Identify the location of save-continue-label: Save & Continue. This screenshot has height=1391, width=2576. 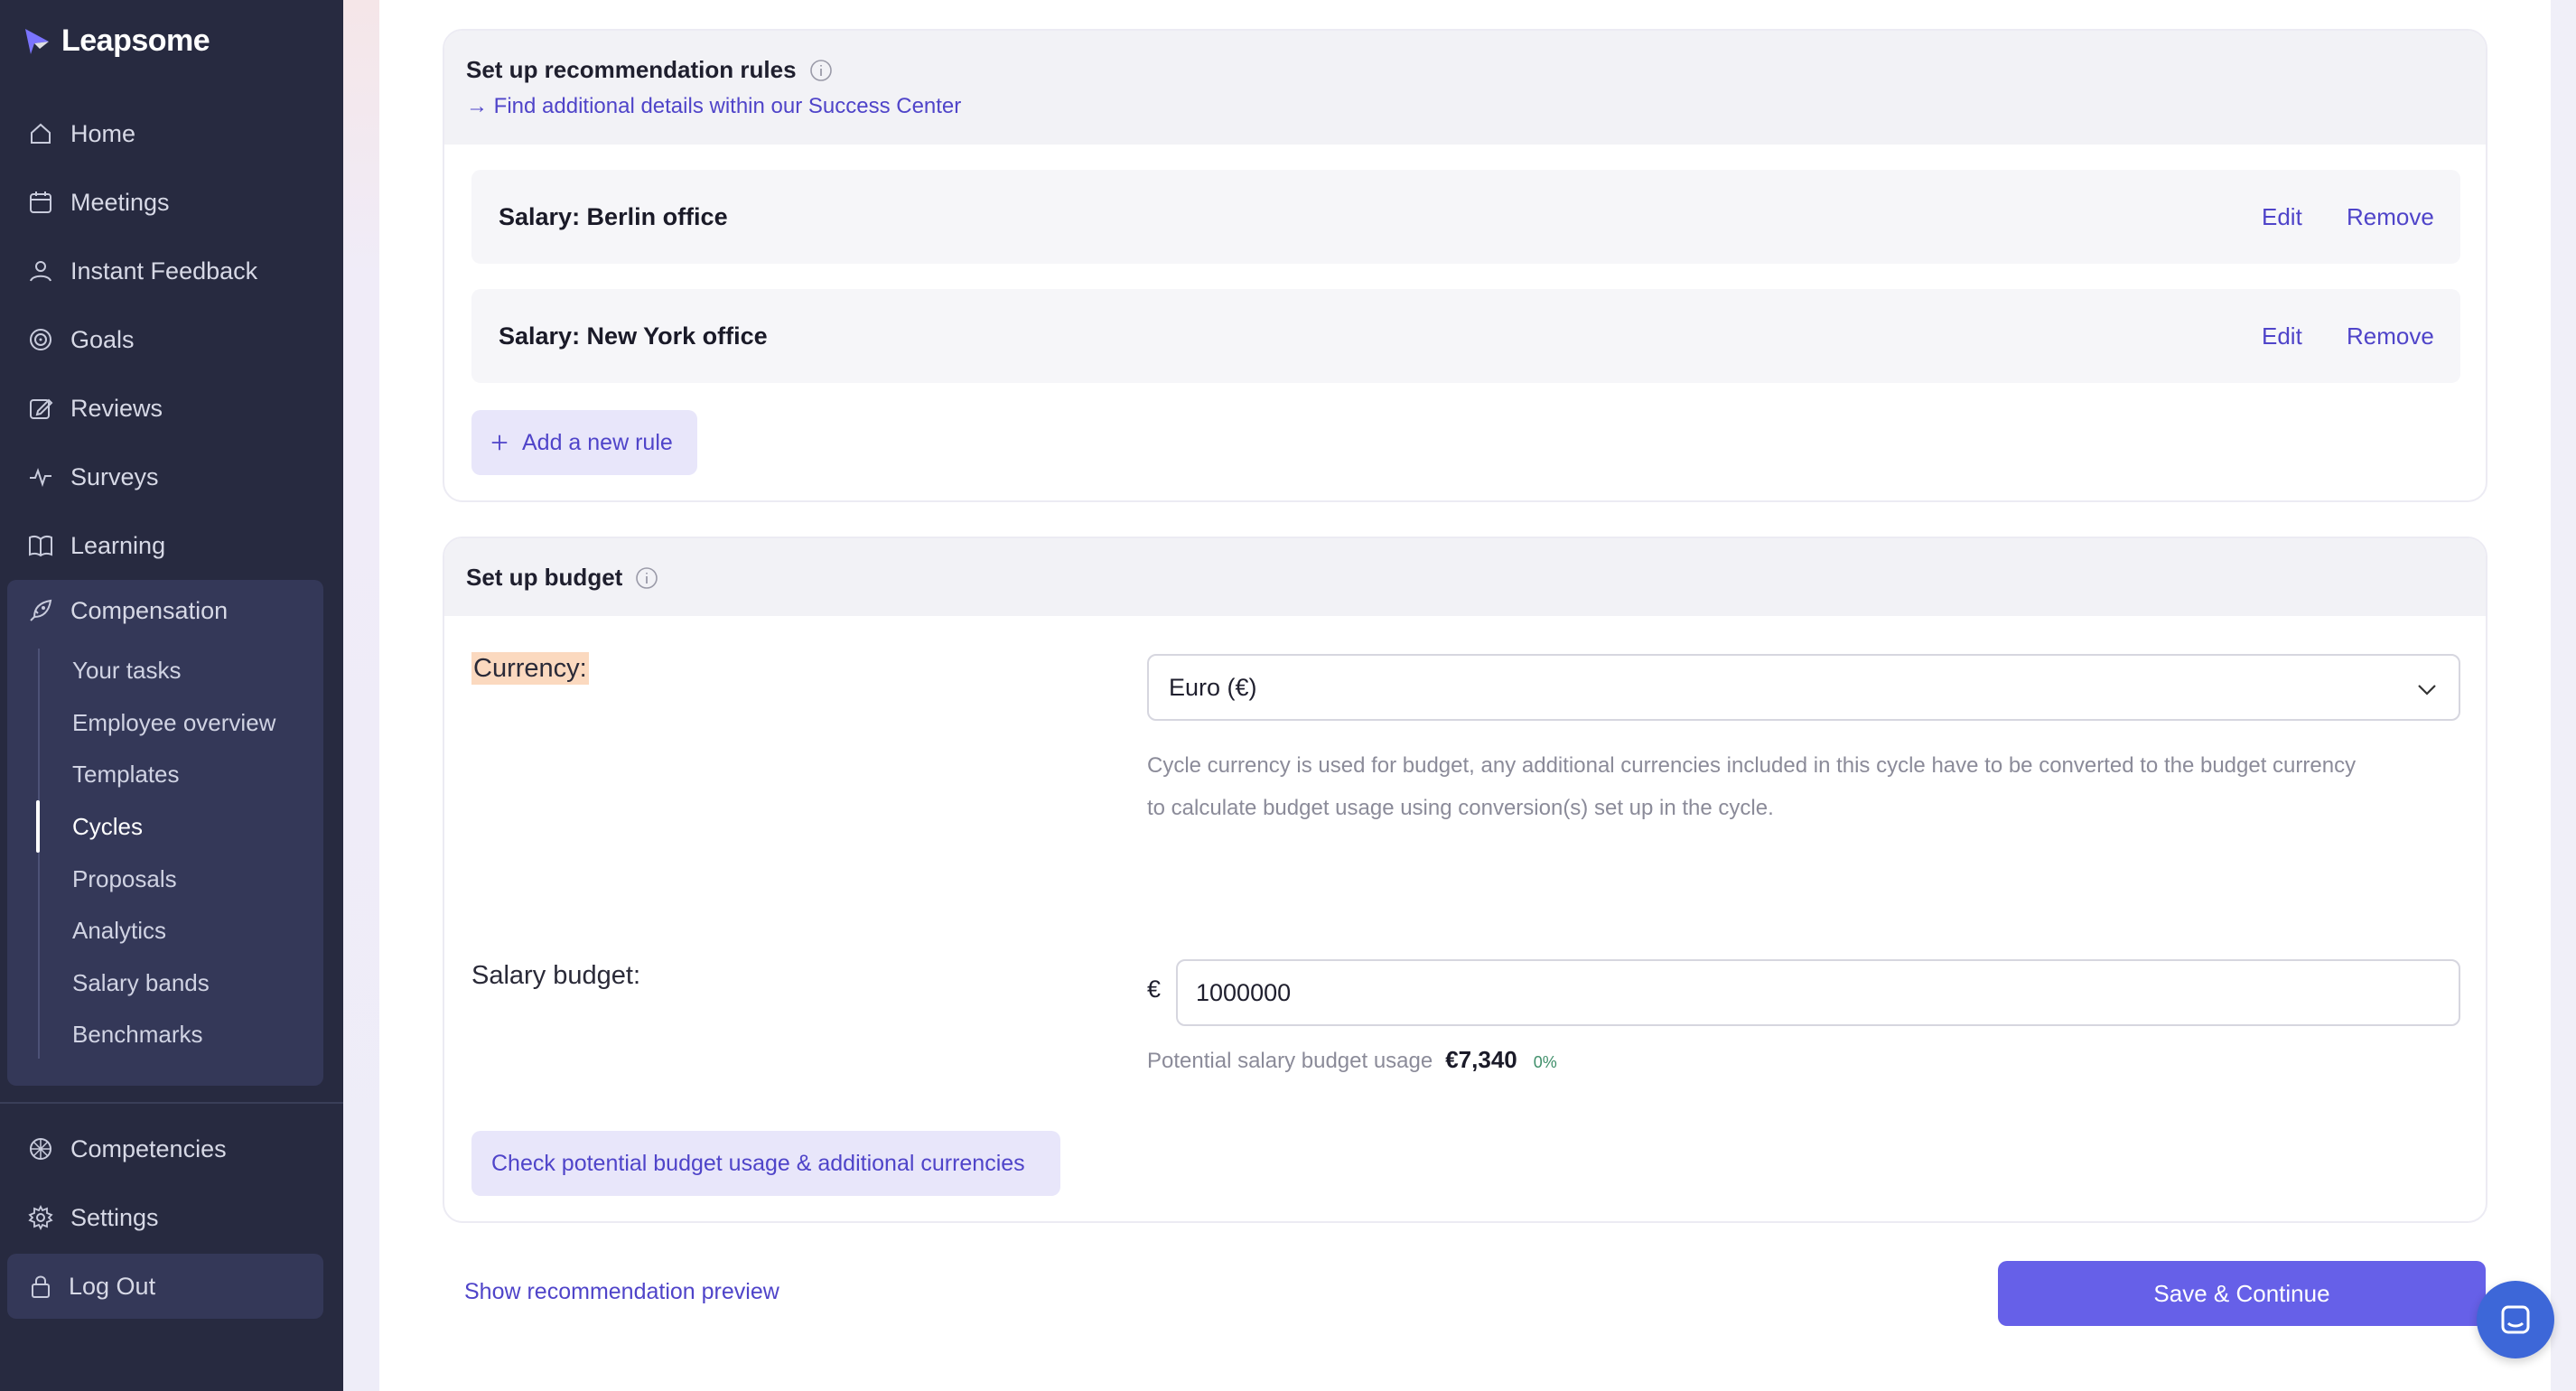
(2241, 1293).